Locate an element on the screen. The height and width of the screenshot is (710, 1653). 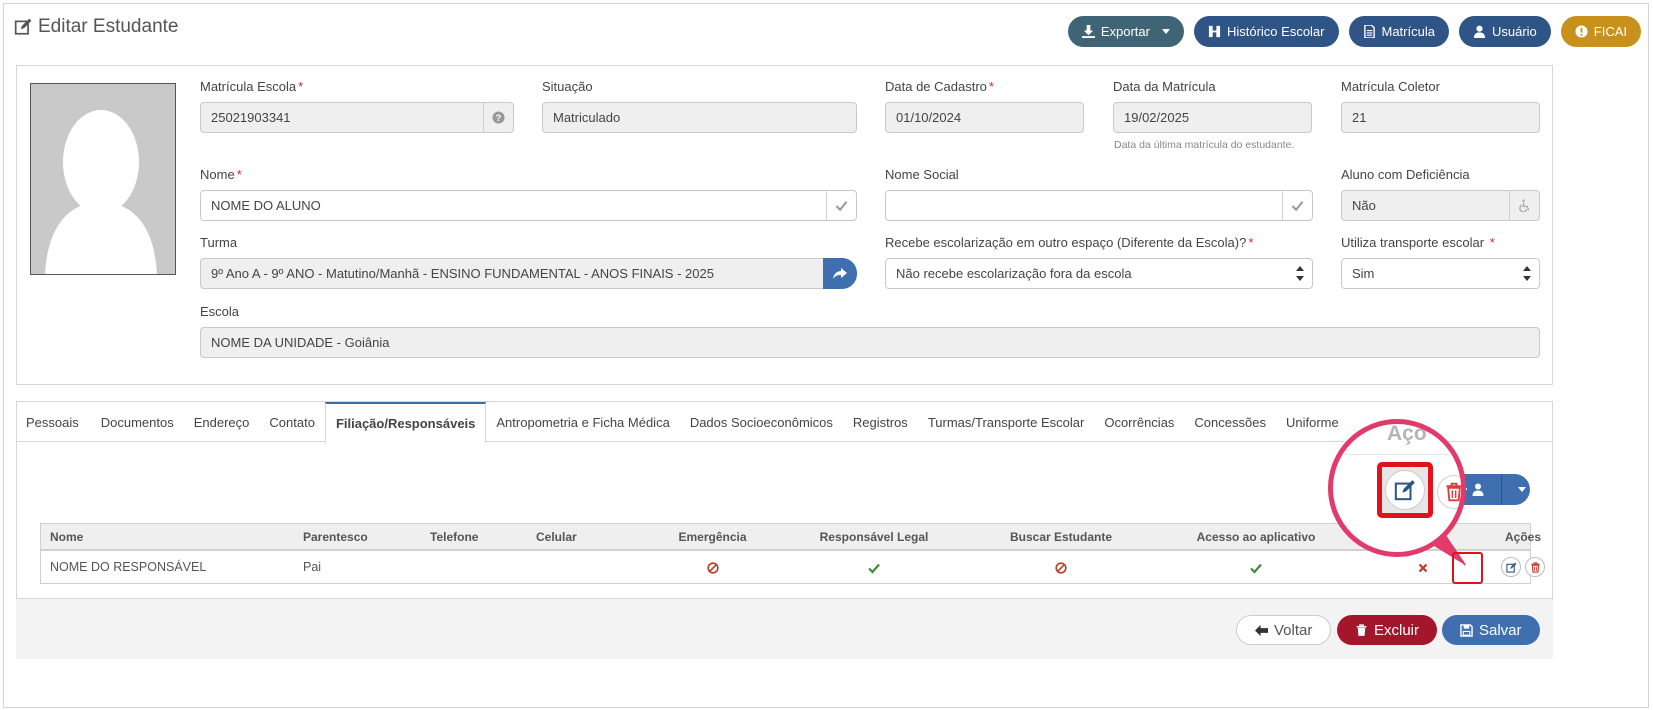
document-icon is located at coordinates (1369, 31).